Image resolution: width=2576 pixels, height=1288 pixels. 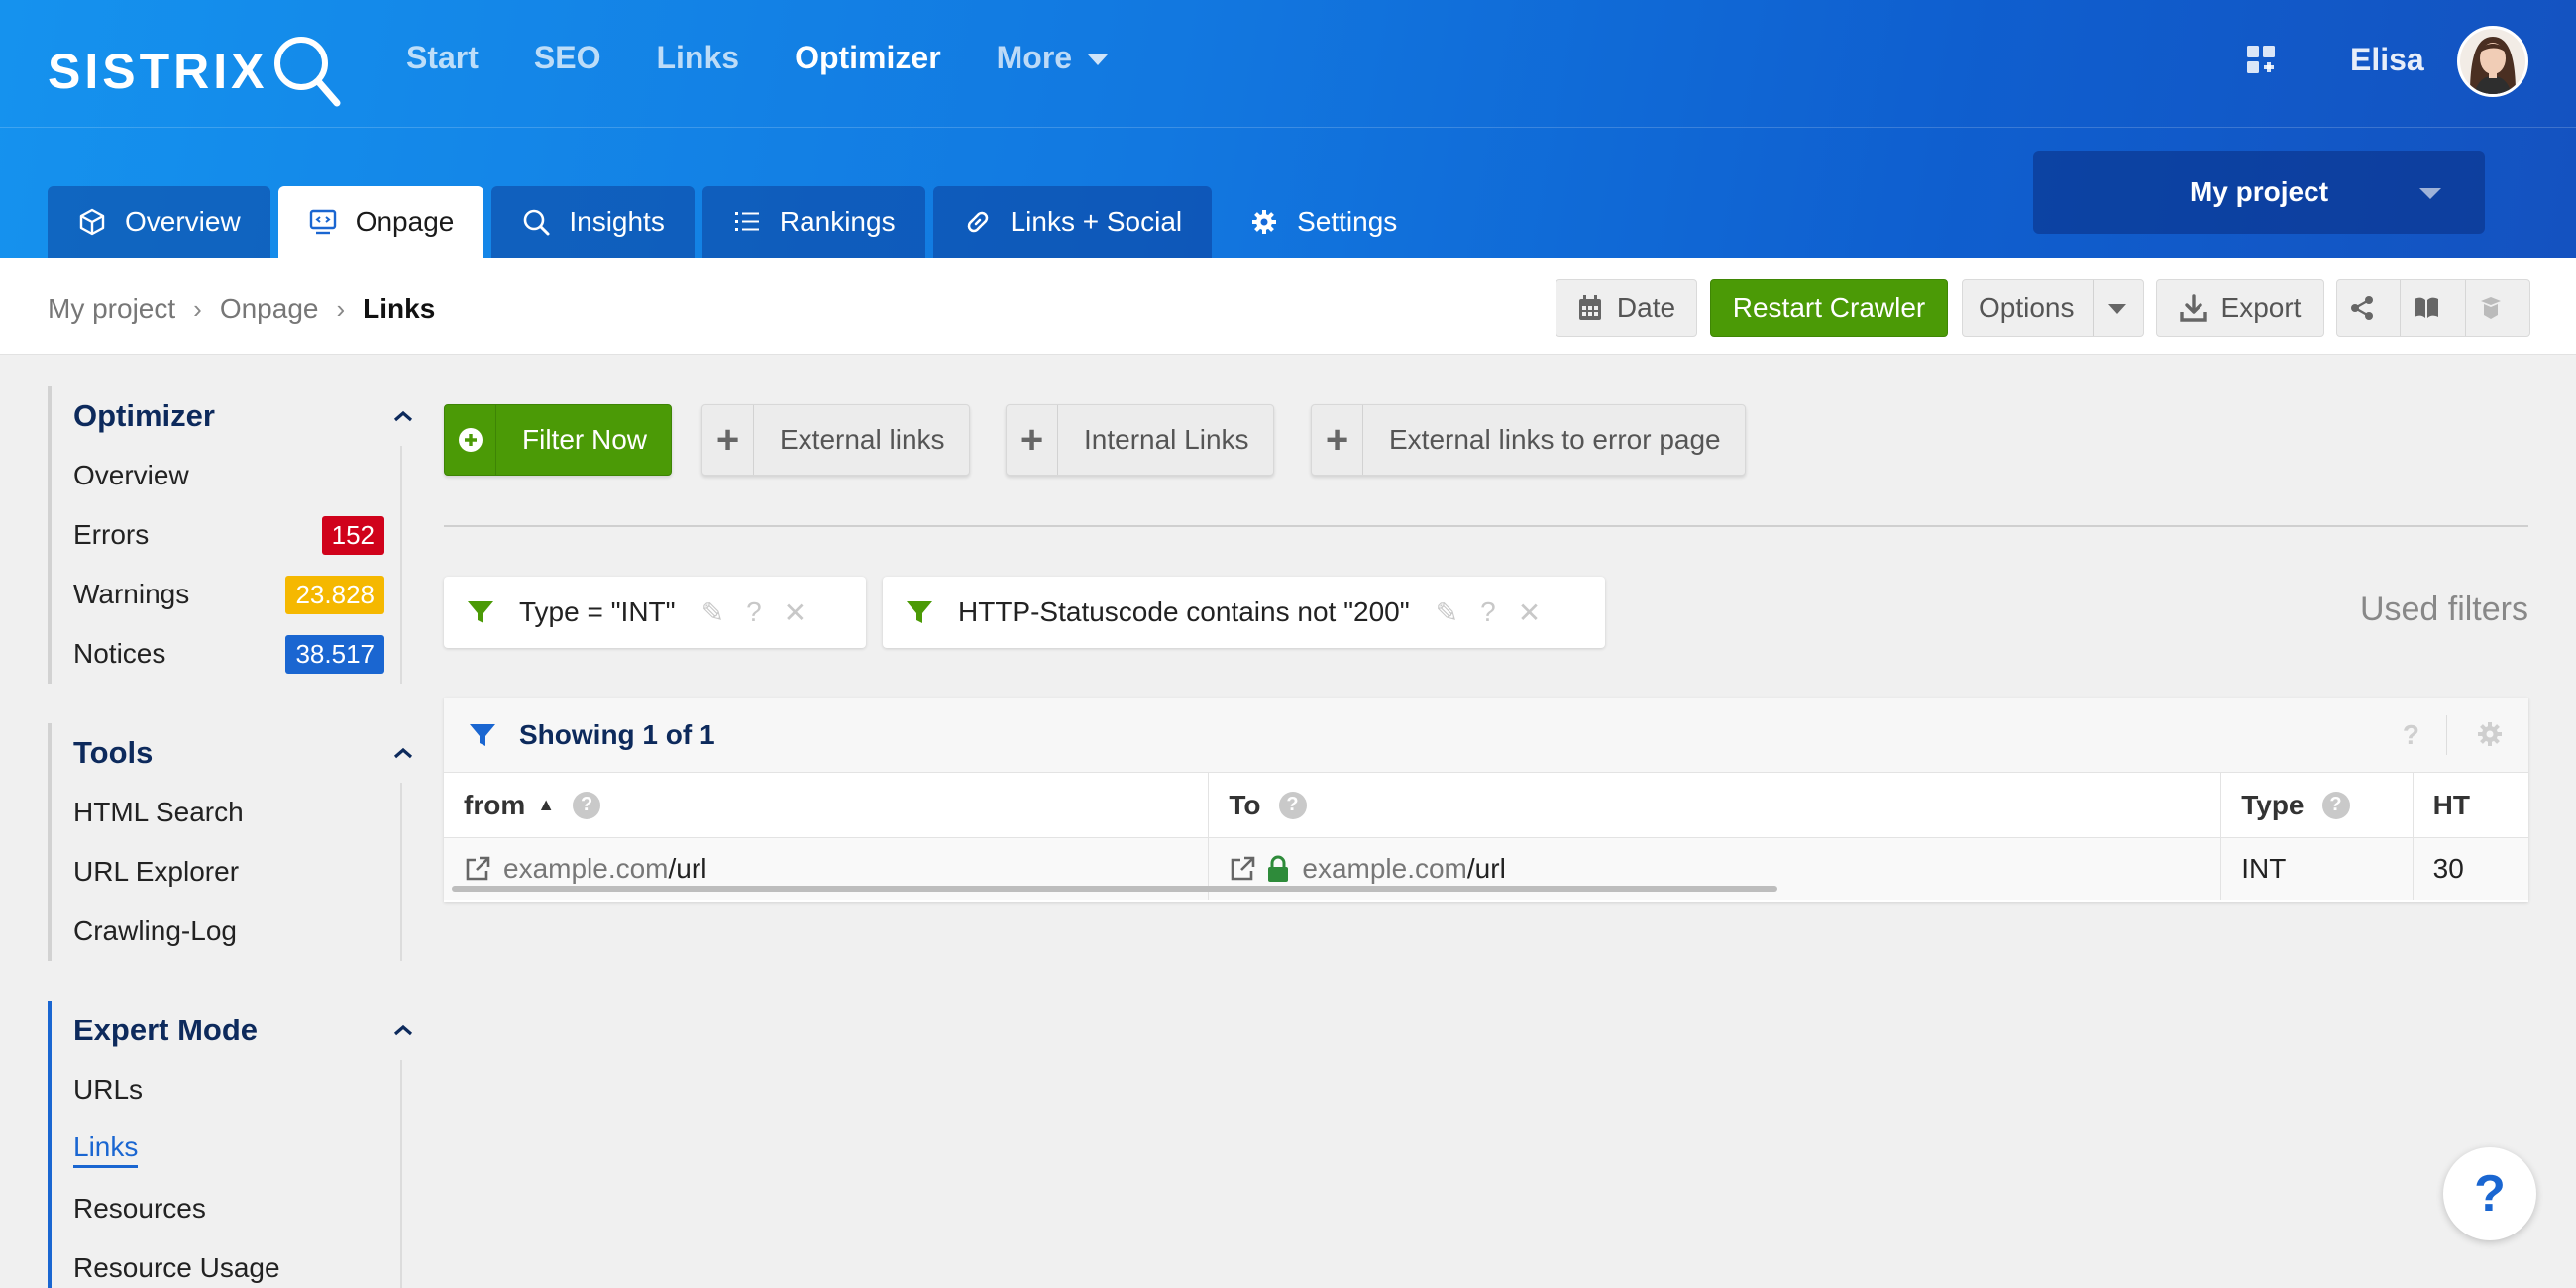 What do you see at coordinates (243, 931) in the screenshot?
I see `sidebar-item-crawling-log: Crawling-Log` at bounding box center [243, 931].